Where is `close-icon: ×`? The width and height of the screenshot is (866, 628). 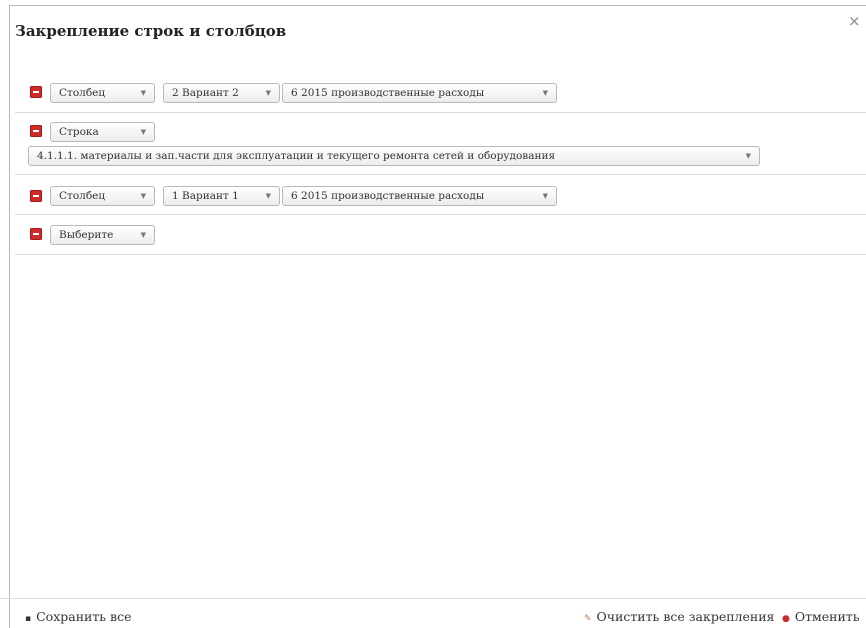 close-icon: × is located at coordinates (854, 21).